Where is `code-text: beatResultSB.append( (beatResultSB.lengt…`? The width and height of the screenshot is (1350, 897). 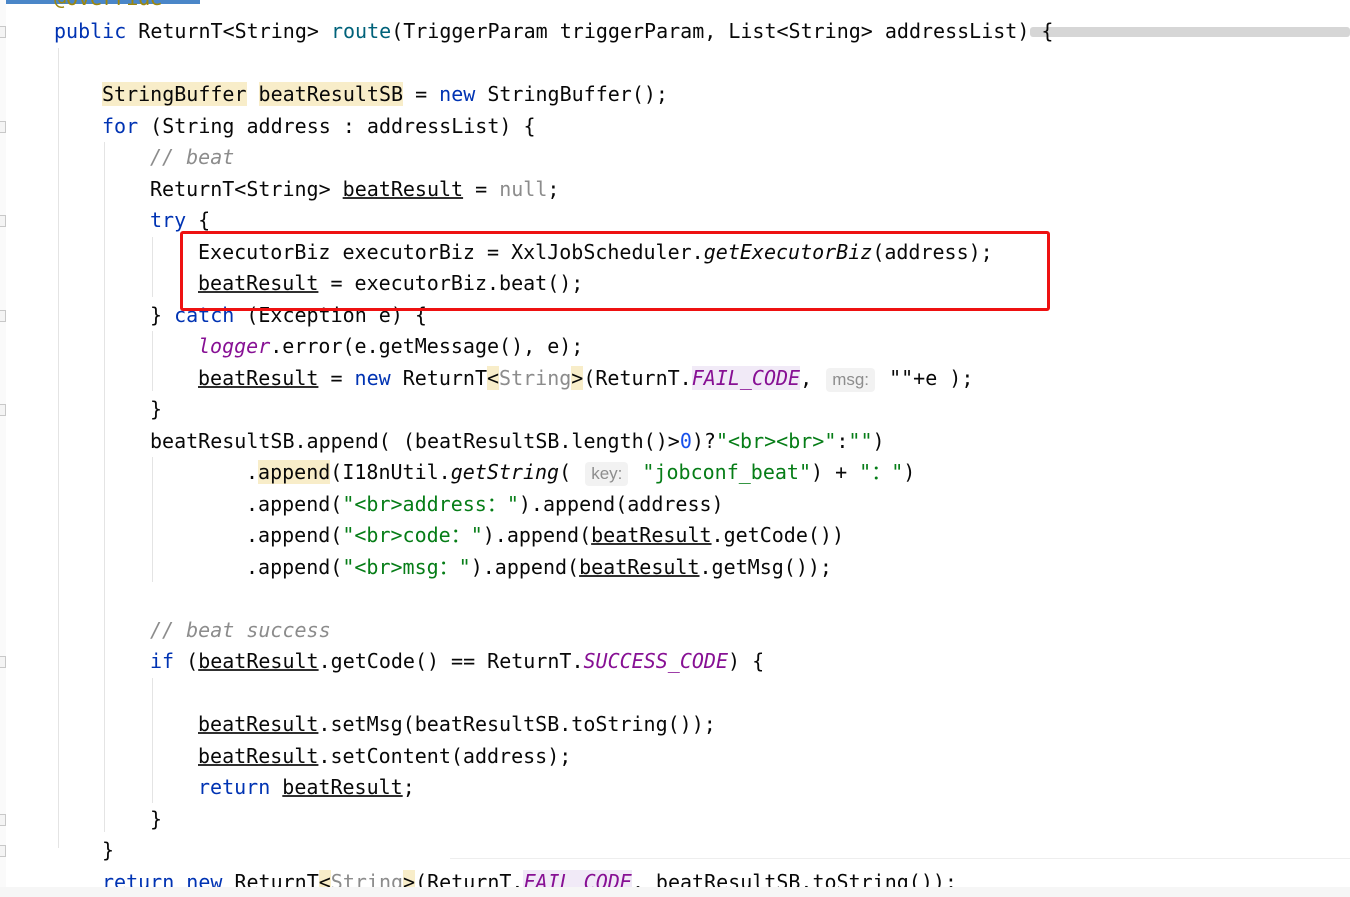 code-text: beatResultSB.append( (beatResultSB.lengt… is located at coordinates (415, 441).